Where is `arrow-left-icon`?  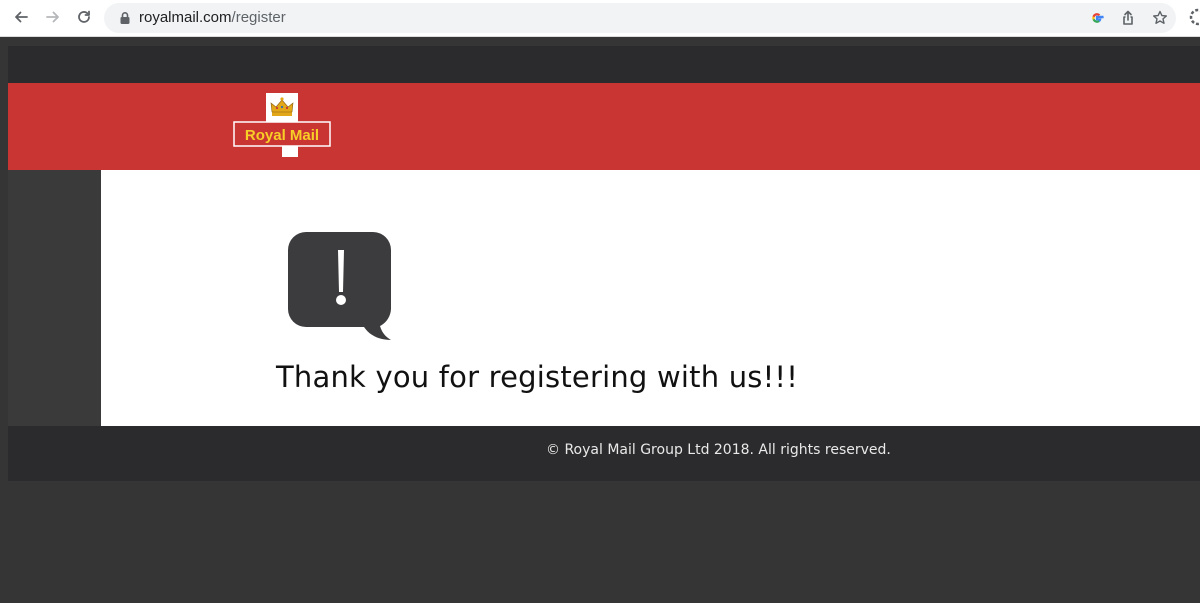
arrow-left-icon is located at coordinates (21, 17).